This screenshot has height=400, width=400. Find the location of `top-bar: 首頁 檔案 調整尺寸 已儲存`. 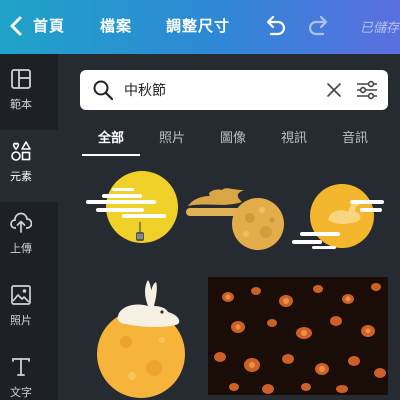

top-bar: 首頁 檔案 調整尺寸 已儲存 is located at coordinates (200, 27).